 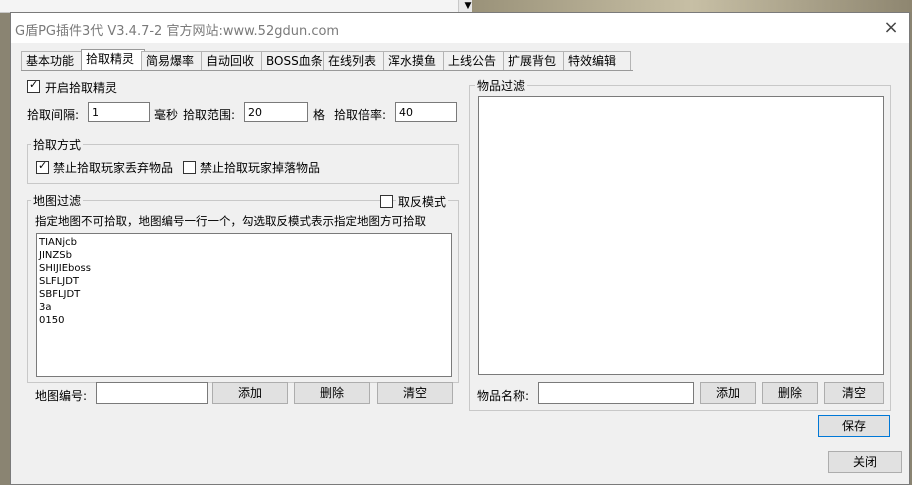 What do you see at coordinates (209, 115) in the screenshot?
I see `range-label: 拾取范围:` at bounding box center [209, 115].